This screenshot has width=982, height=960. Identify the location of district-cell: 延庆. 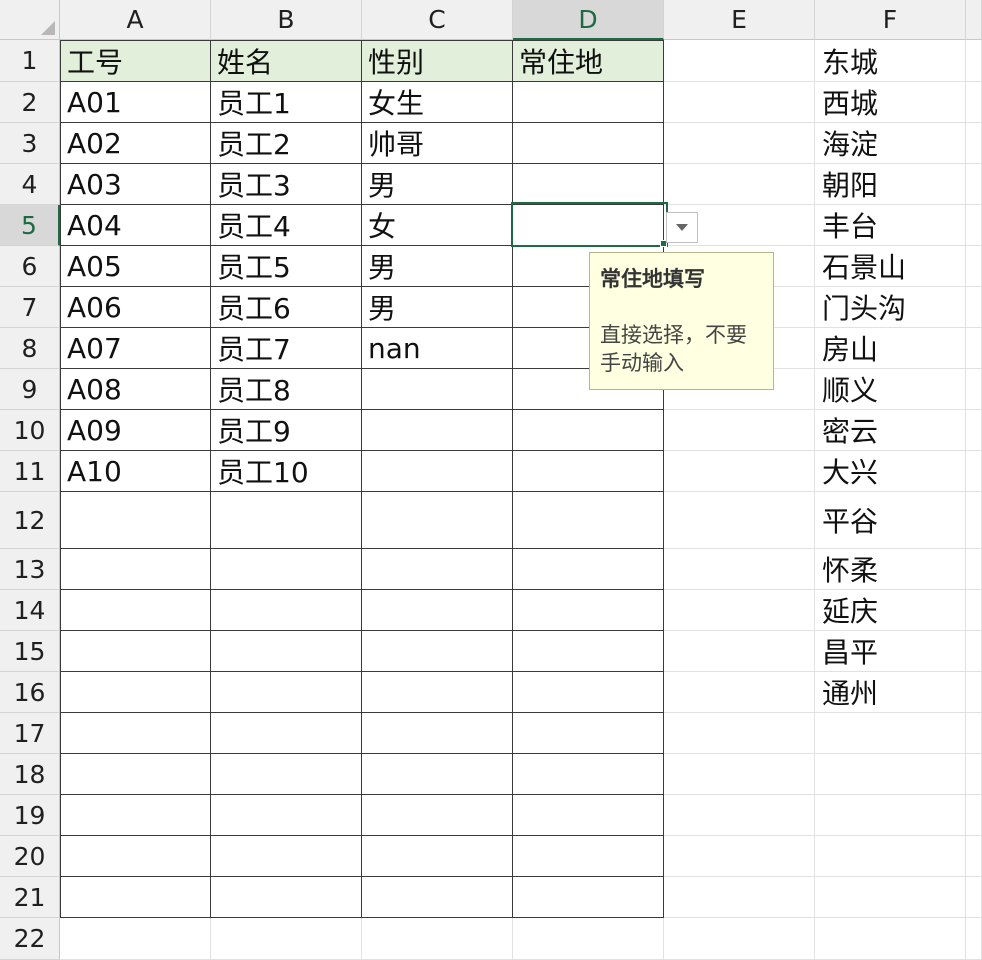
(890, 610).